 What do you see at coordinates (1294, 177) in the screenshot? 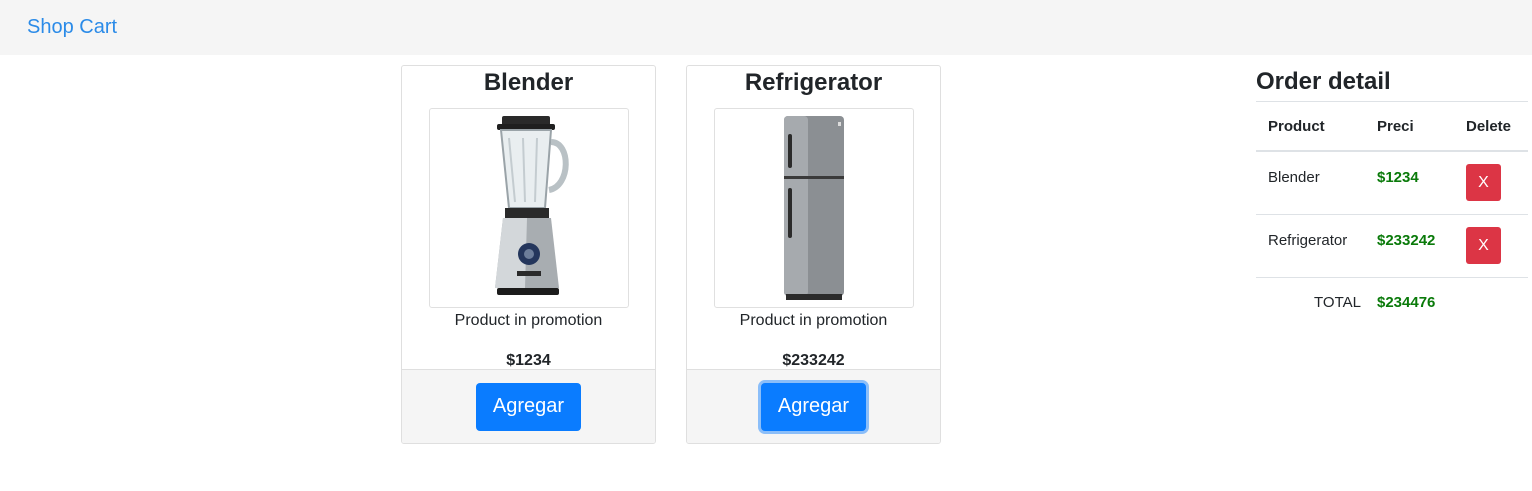
I see `row-product: Blender` at bounding box center [1294, 177].